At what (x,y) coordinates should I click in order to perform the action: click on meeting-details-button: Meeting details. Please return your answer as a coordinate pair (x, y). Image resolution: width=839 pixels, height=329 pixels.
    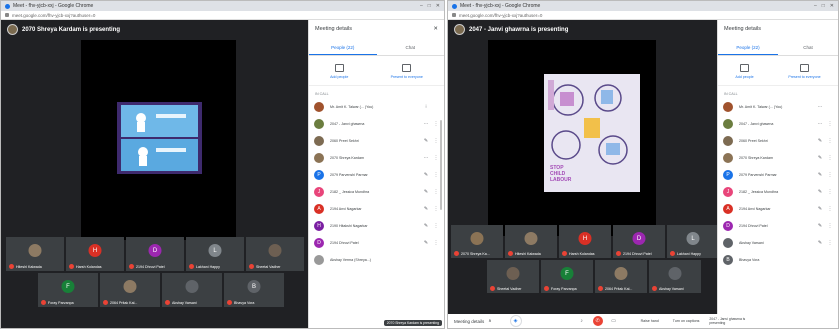
    Looking at the image, I should click on (469, 321).